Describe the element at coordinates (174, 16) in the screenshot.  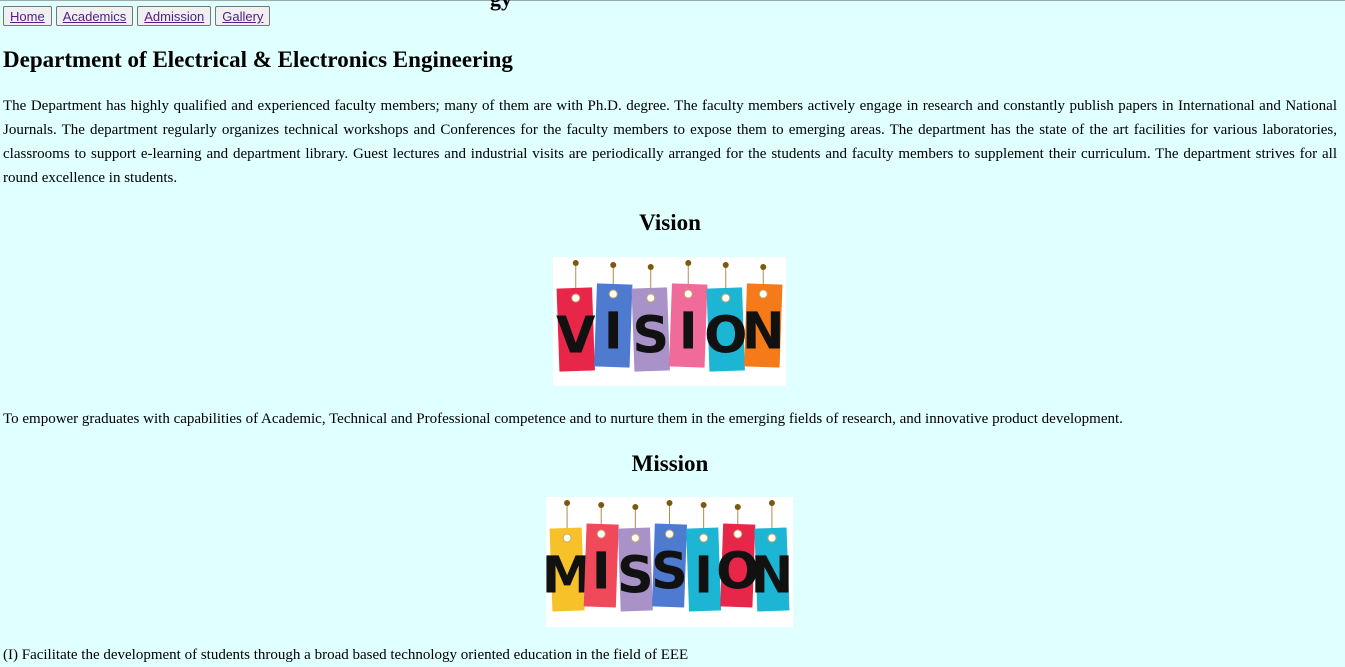
I see `nav-admission-button: Admission` at that location.